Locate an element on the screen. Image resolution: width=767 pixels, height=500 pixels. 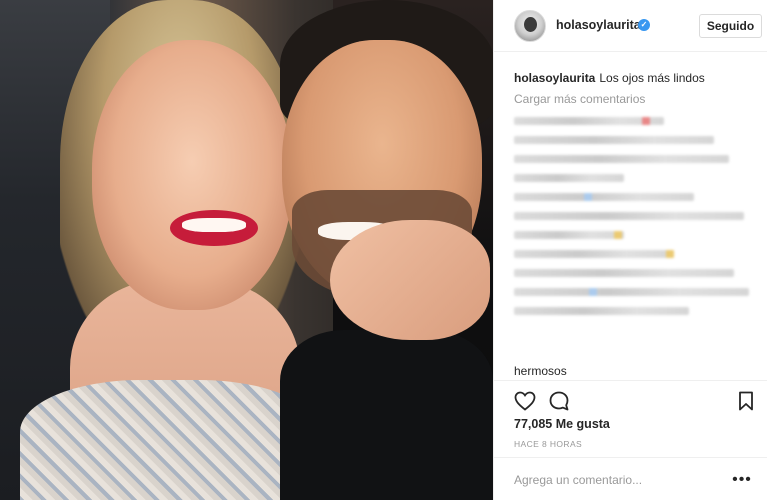
bookmark-icon is located at coordinates (746, 401).